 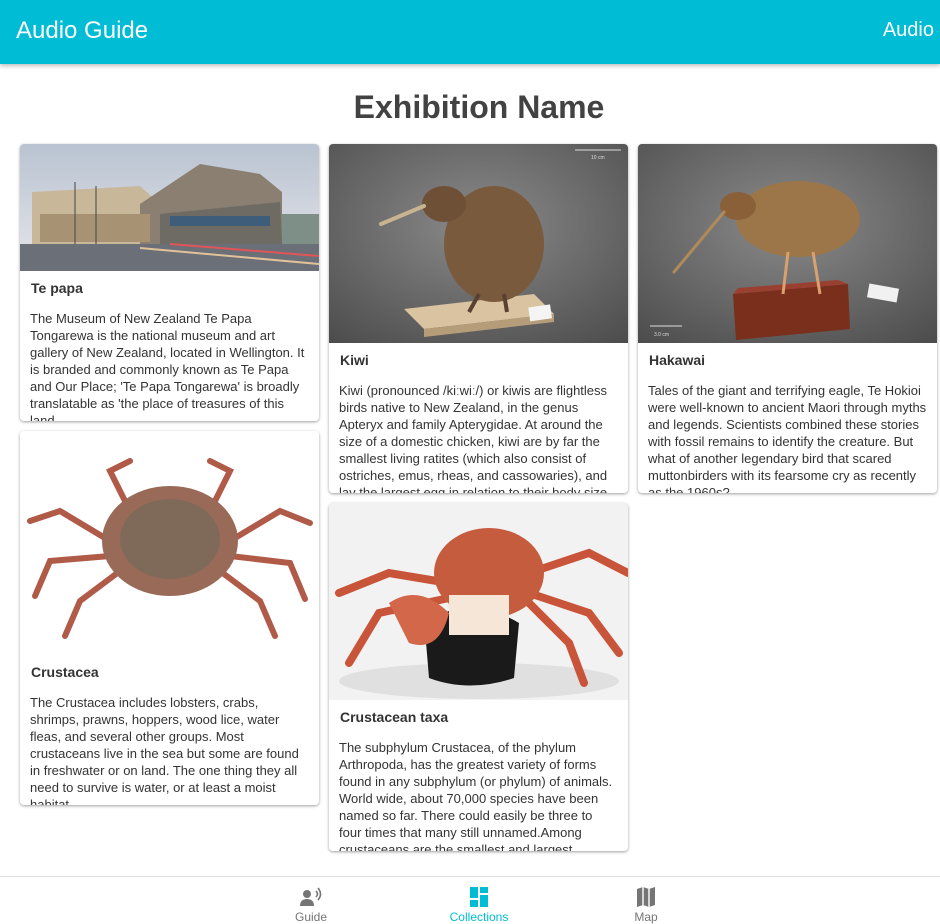 I want to click on nav-map: Map, so click(x=646, y=900).